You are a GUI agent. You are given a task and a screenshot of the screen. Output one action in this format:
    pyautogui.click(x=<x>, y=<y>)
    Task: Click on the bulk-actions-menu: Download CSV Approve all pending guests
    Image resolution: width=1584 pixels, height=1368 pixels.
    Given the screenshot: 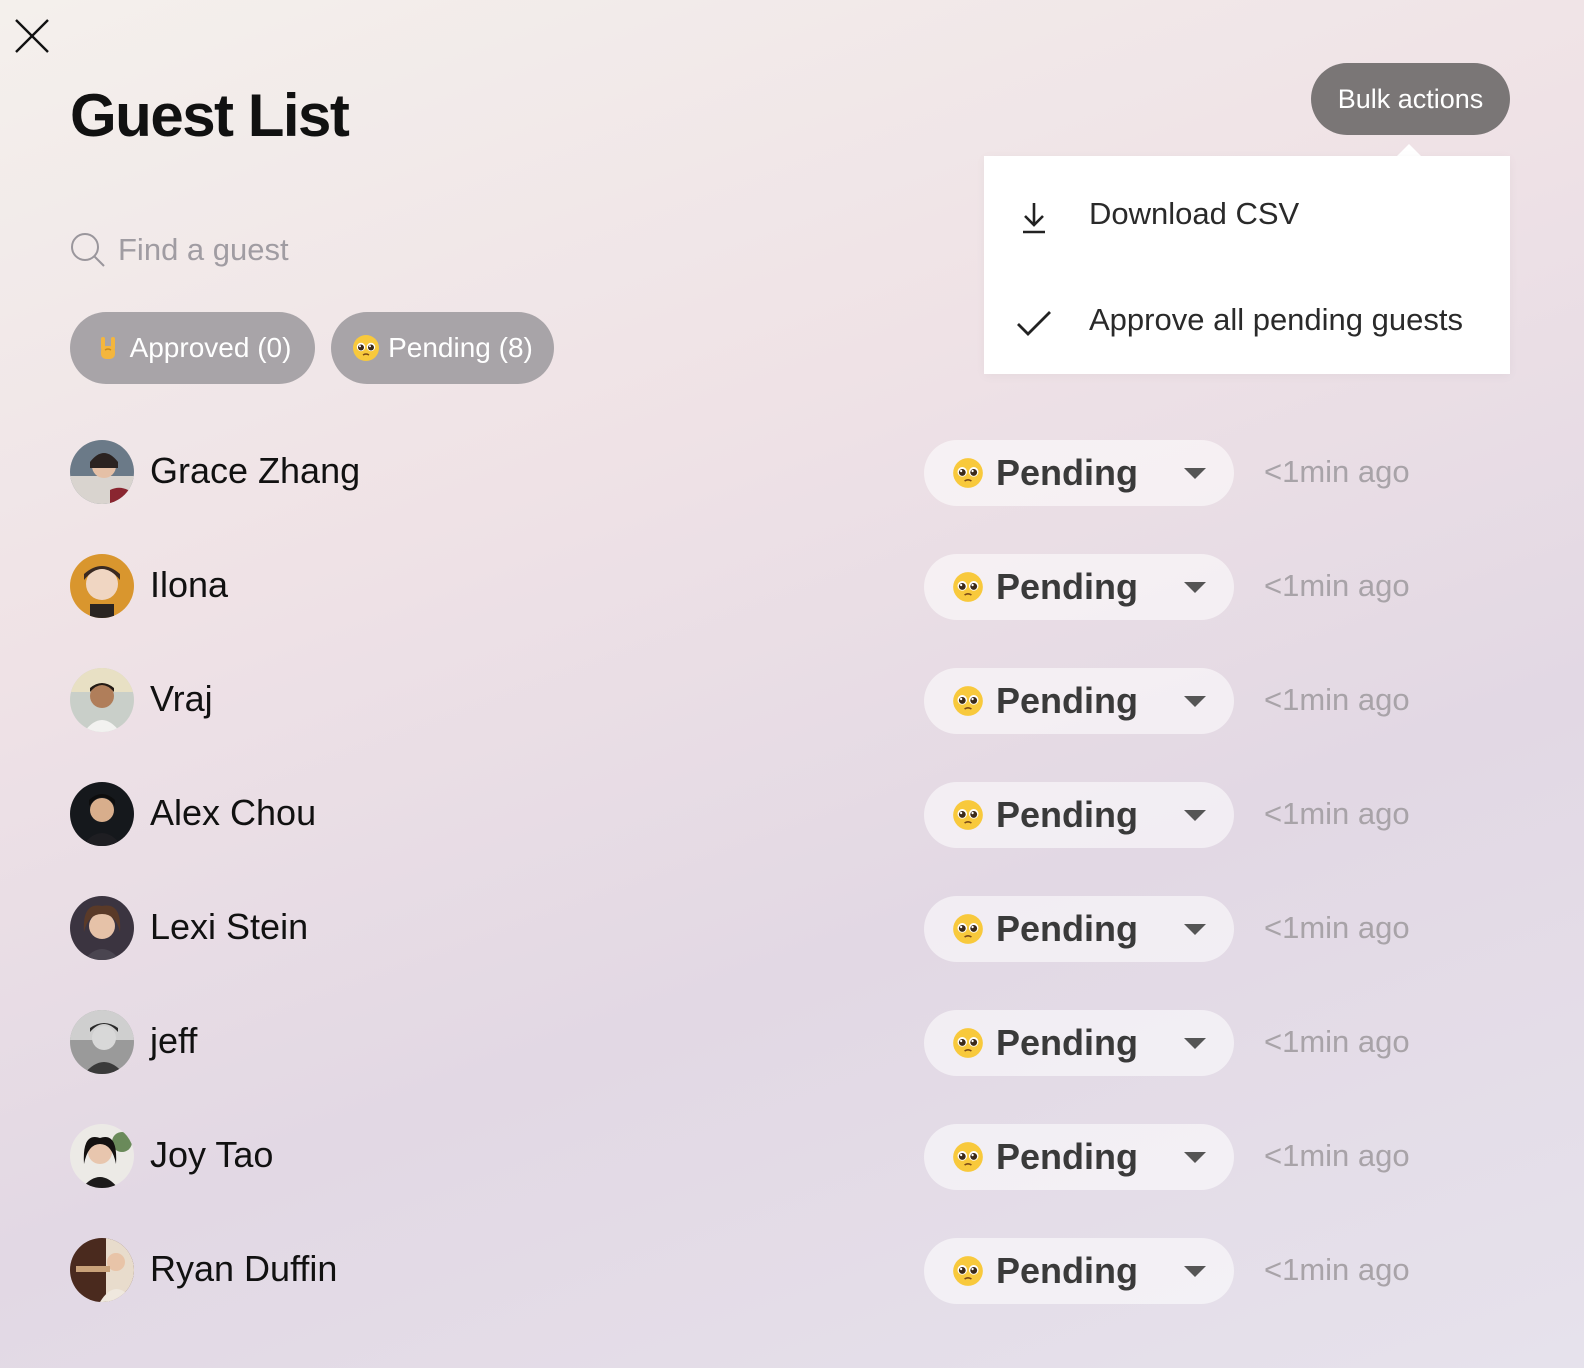 What is the action you would take?
    pyautogui.click(x=1247, y=265)
    